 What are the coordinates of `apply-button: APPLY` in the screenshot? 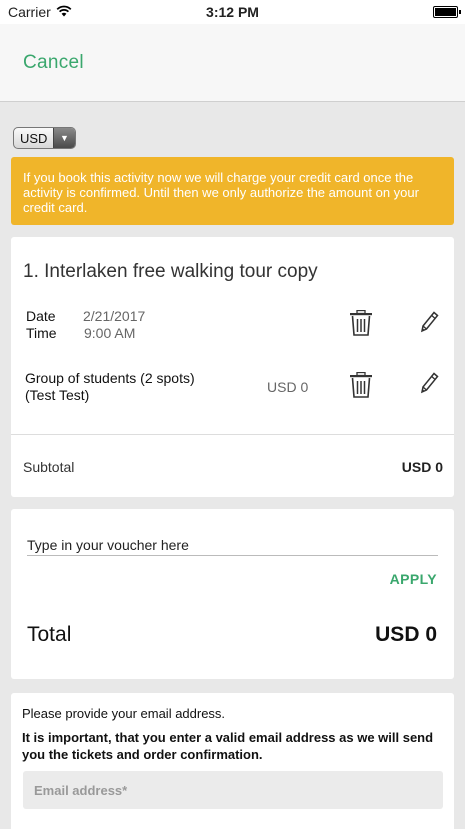 It's located at (413, 579).